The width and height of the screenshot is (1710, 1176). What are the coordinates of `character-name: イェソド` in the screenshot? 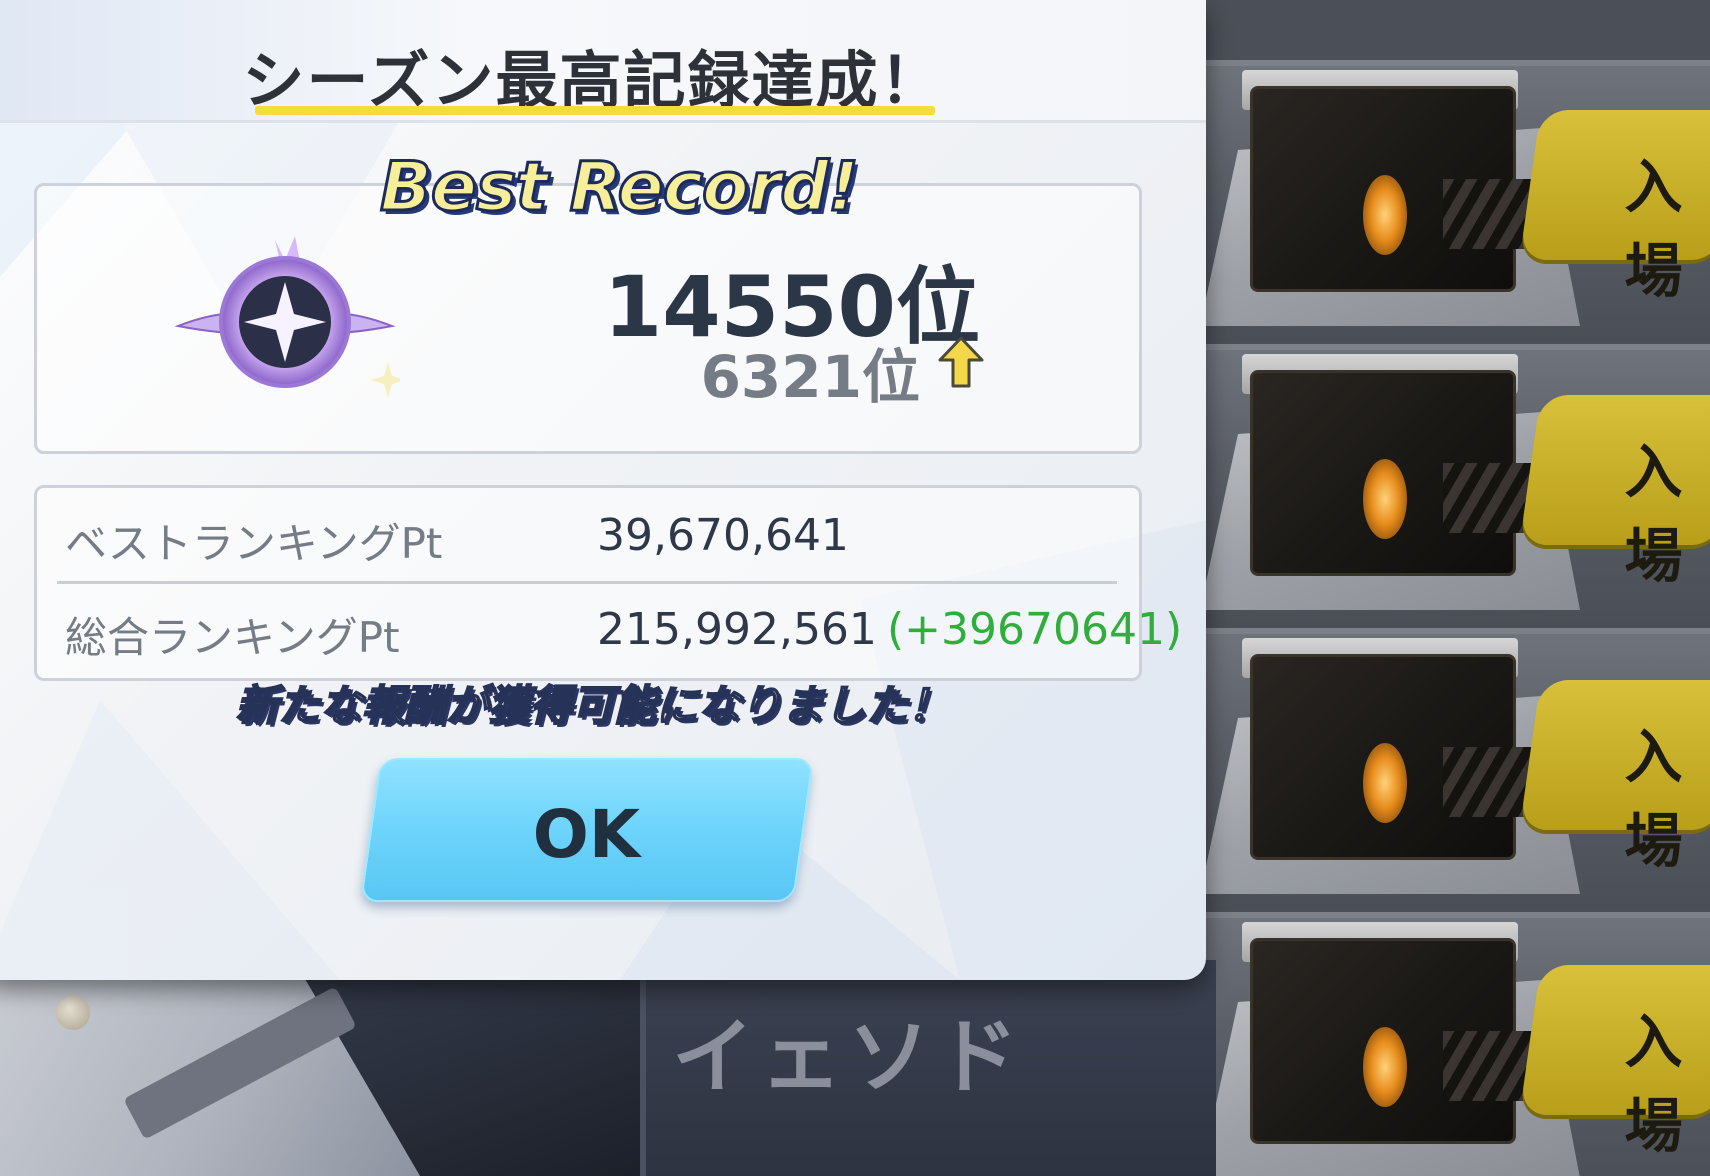 It's located at (848, 1057).